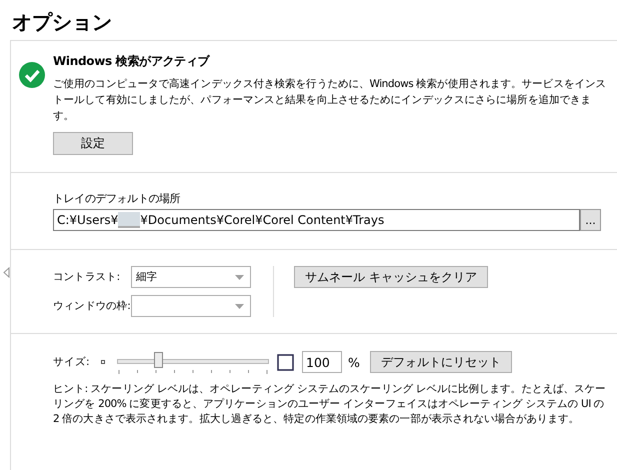 This screenshot has width=617, height=470. I want to click on percent-unit: %, so click(354, 362).